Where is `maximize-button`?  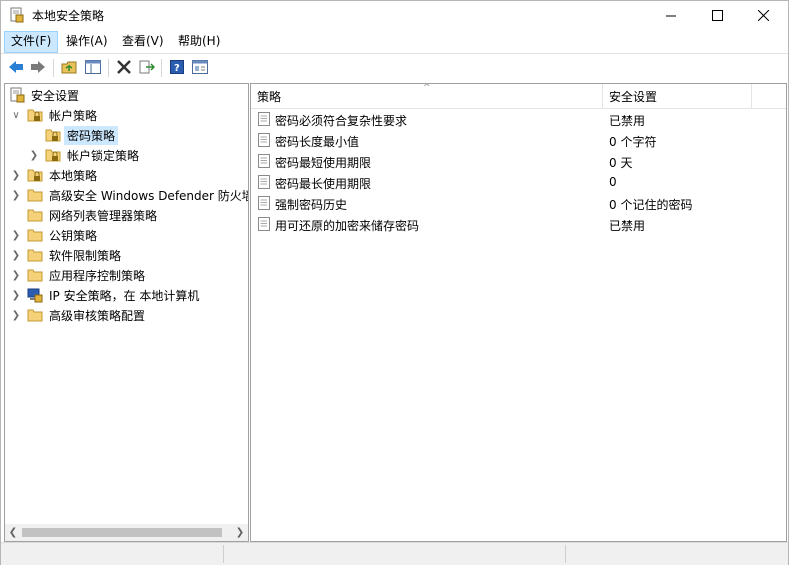 maximize-button is located at coordinates (717, 15).